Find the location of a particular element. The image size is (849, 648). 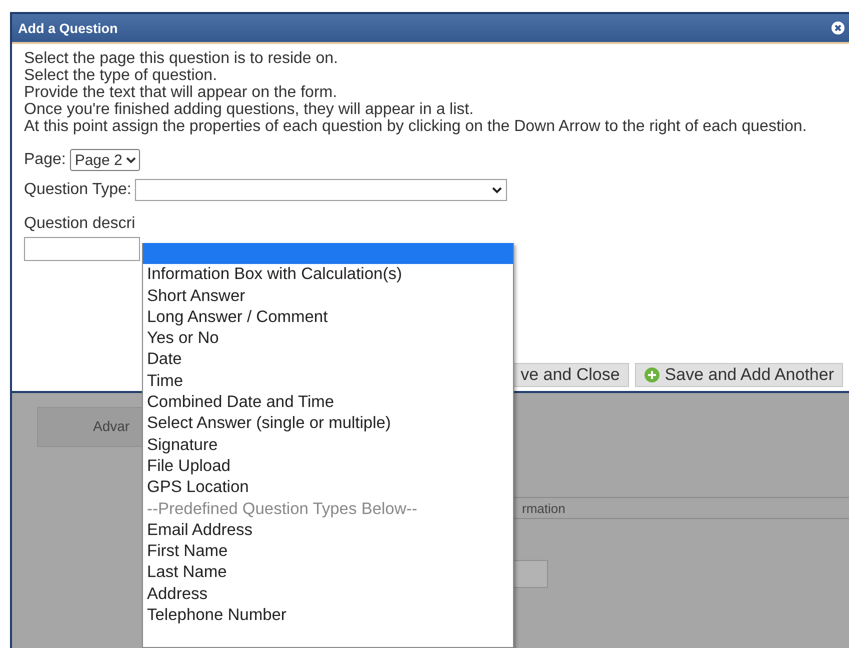

dropdown-option: Last Name is located at coordinates (328, 573).